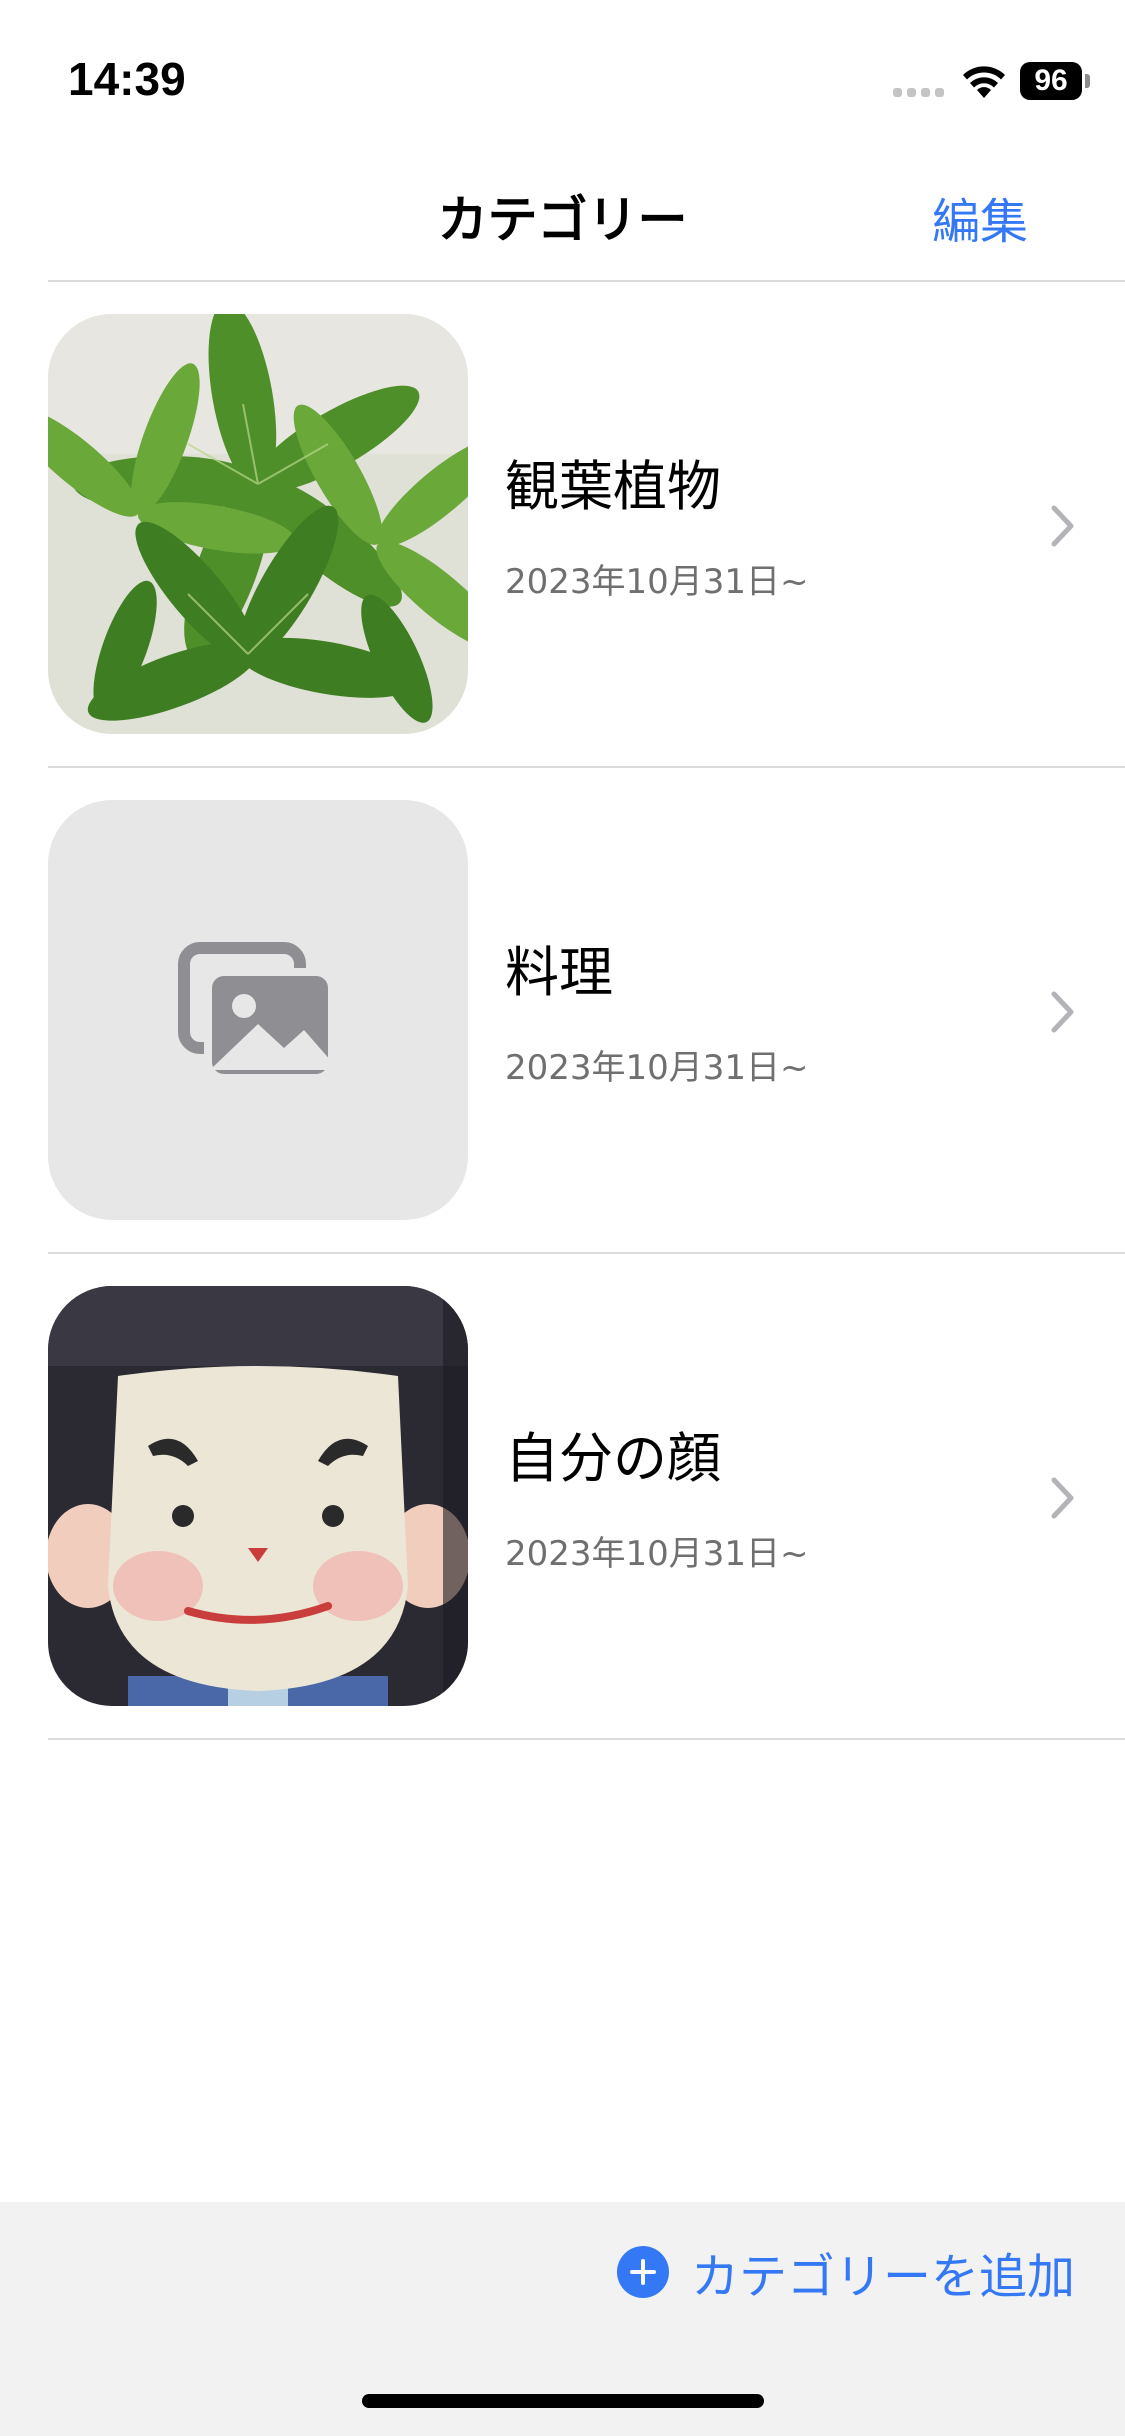 The image size is (1125, 2436). What do you see at coordinates (258, 1496) in the screenshot?
I see `face-illustration-photo` at bounding box center [258, 1496].